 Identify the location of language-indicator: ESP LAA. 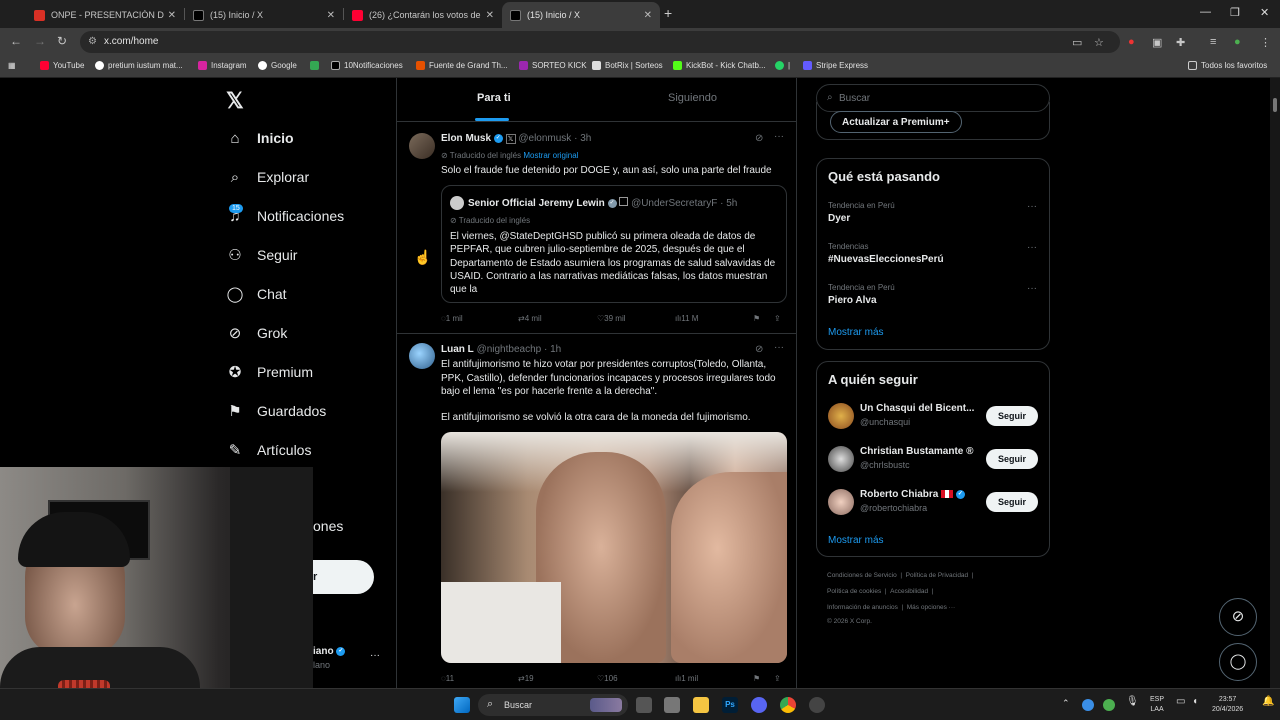
(1157, 705).